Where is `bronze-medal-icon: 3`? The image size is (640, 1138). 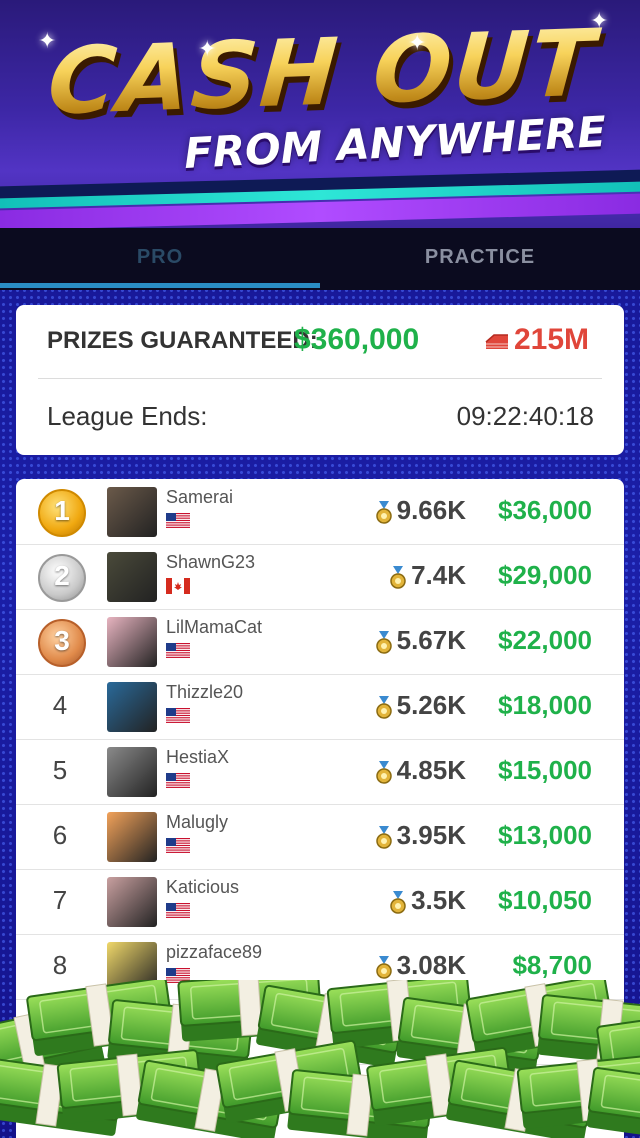 bronze-medal-icon: 3 is located at coordinates (62, 643).